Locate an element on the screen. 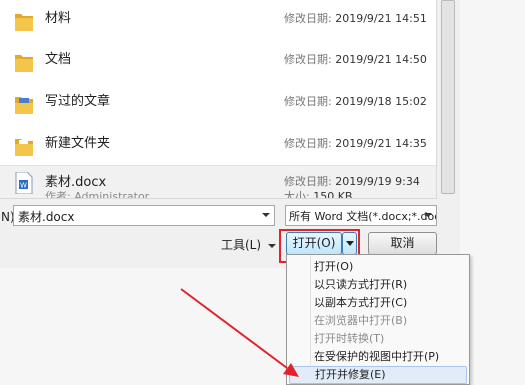 Image resolution: width=525 pixels, height=385 pixels. tools-label: 工具(L) is located at coordinates (241, 245).